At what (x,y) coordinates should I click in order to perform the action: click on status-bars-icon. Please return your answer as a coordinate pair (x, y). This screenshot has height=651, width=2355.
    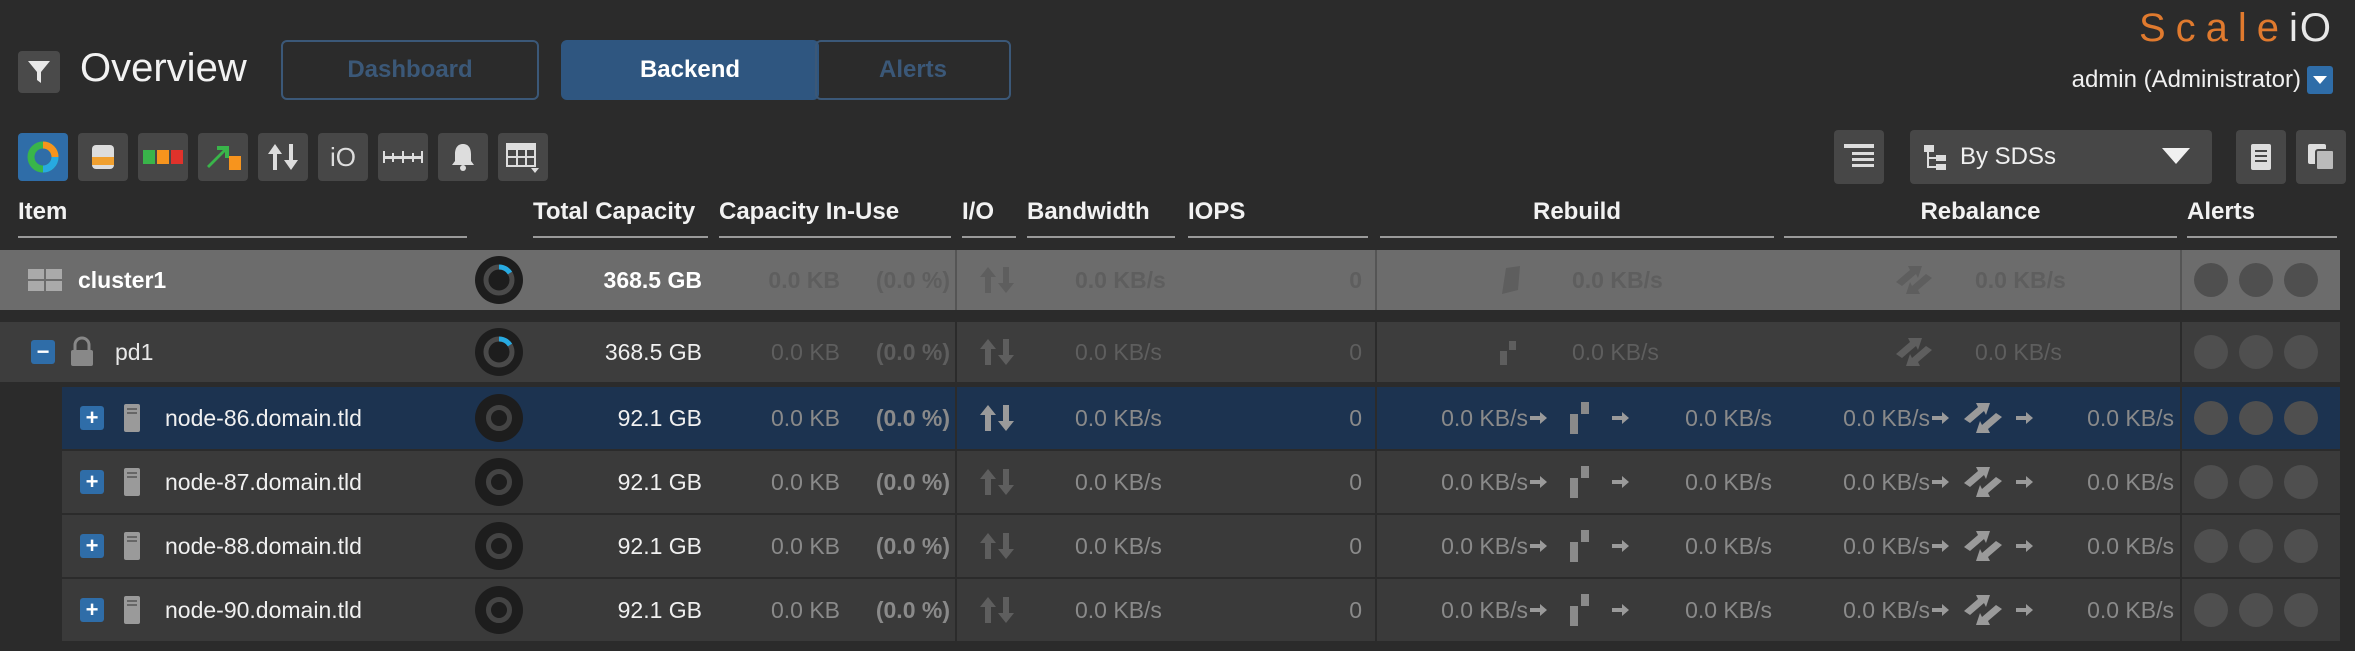
    Looking at the image, I should click on (163, 157).